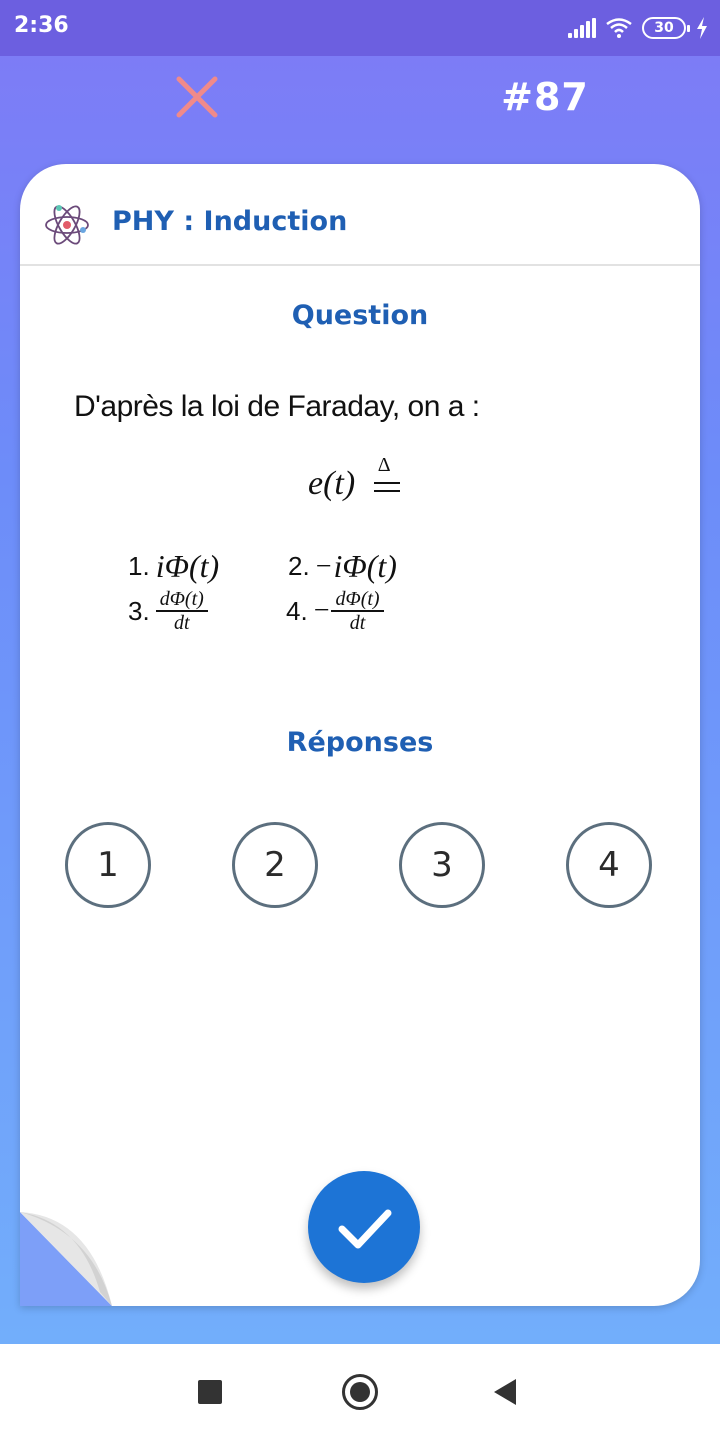 The image size is (720, 1440). What do you see at coordinates (277, 406) in the screenshot?
I see `question-text: D'après la loi de Faraday, on a :` at bounding box center [277, 406].